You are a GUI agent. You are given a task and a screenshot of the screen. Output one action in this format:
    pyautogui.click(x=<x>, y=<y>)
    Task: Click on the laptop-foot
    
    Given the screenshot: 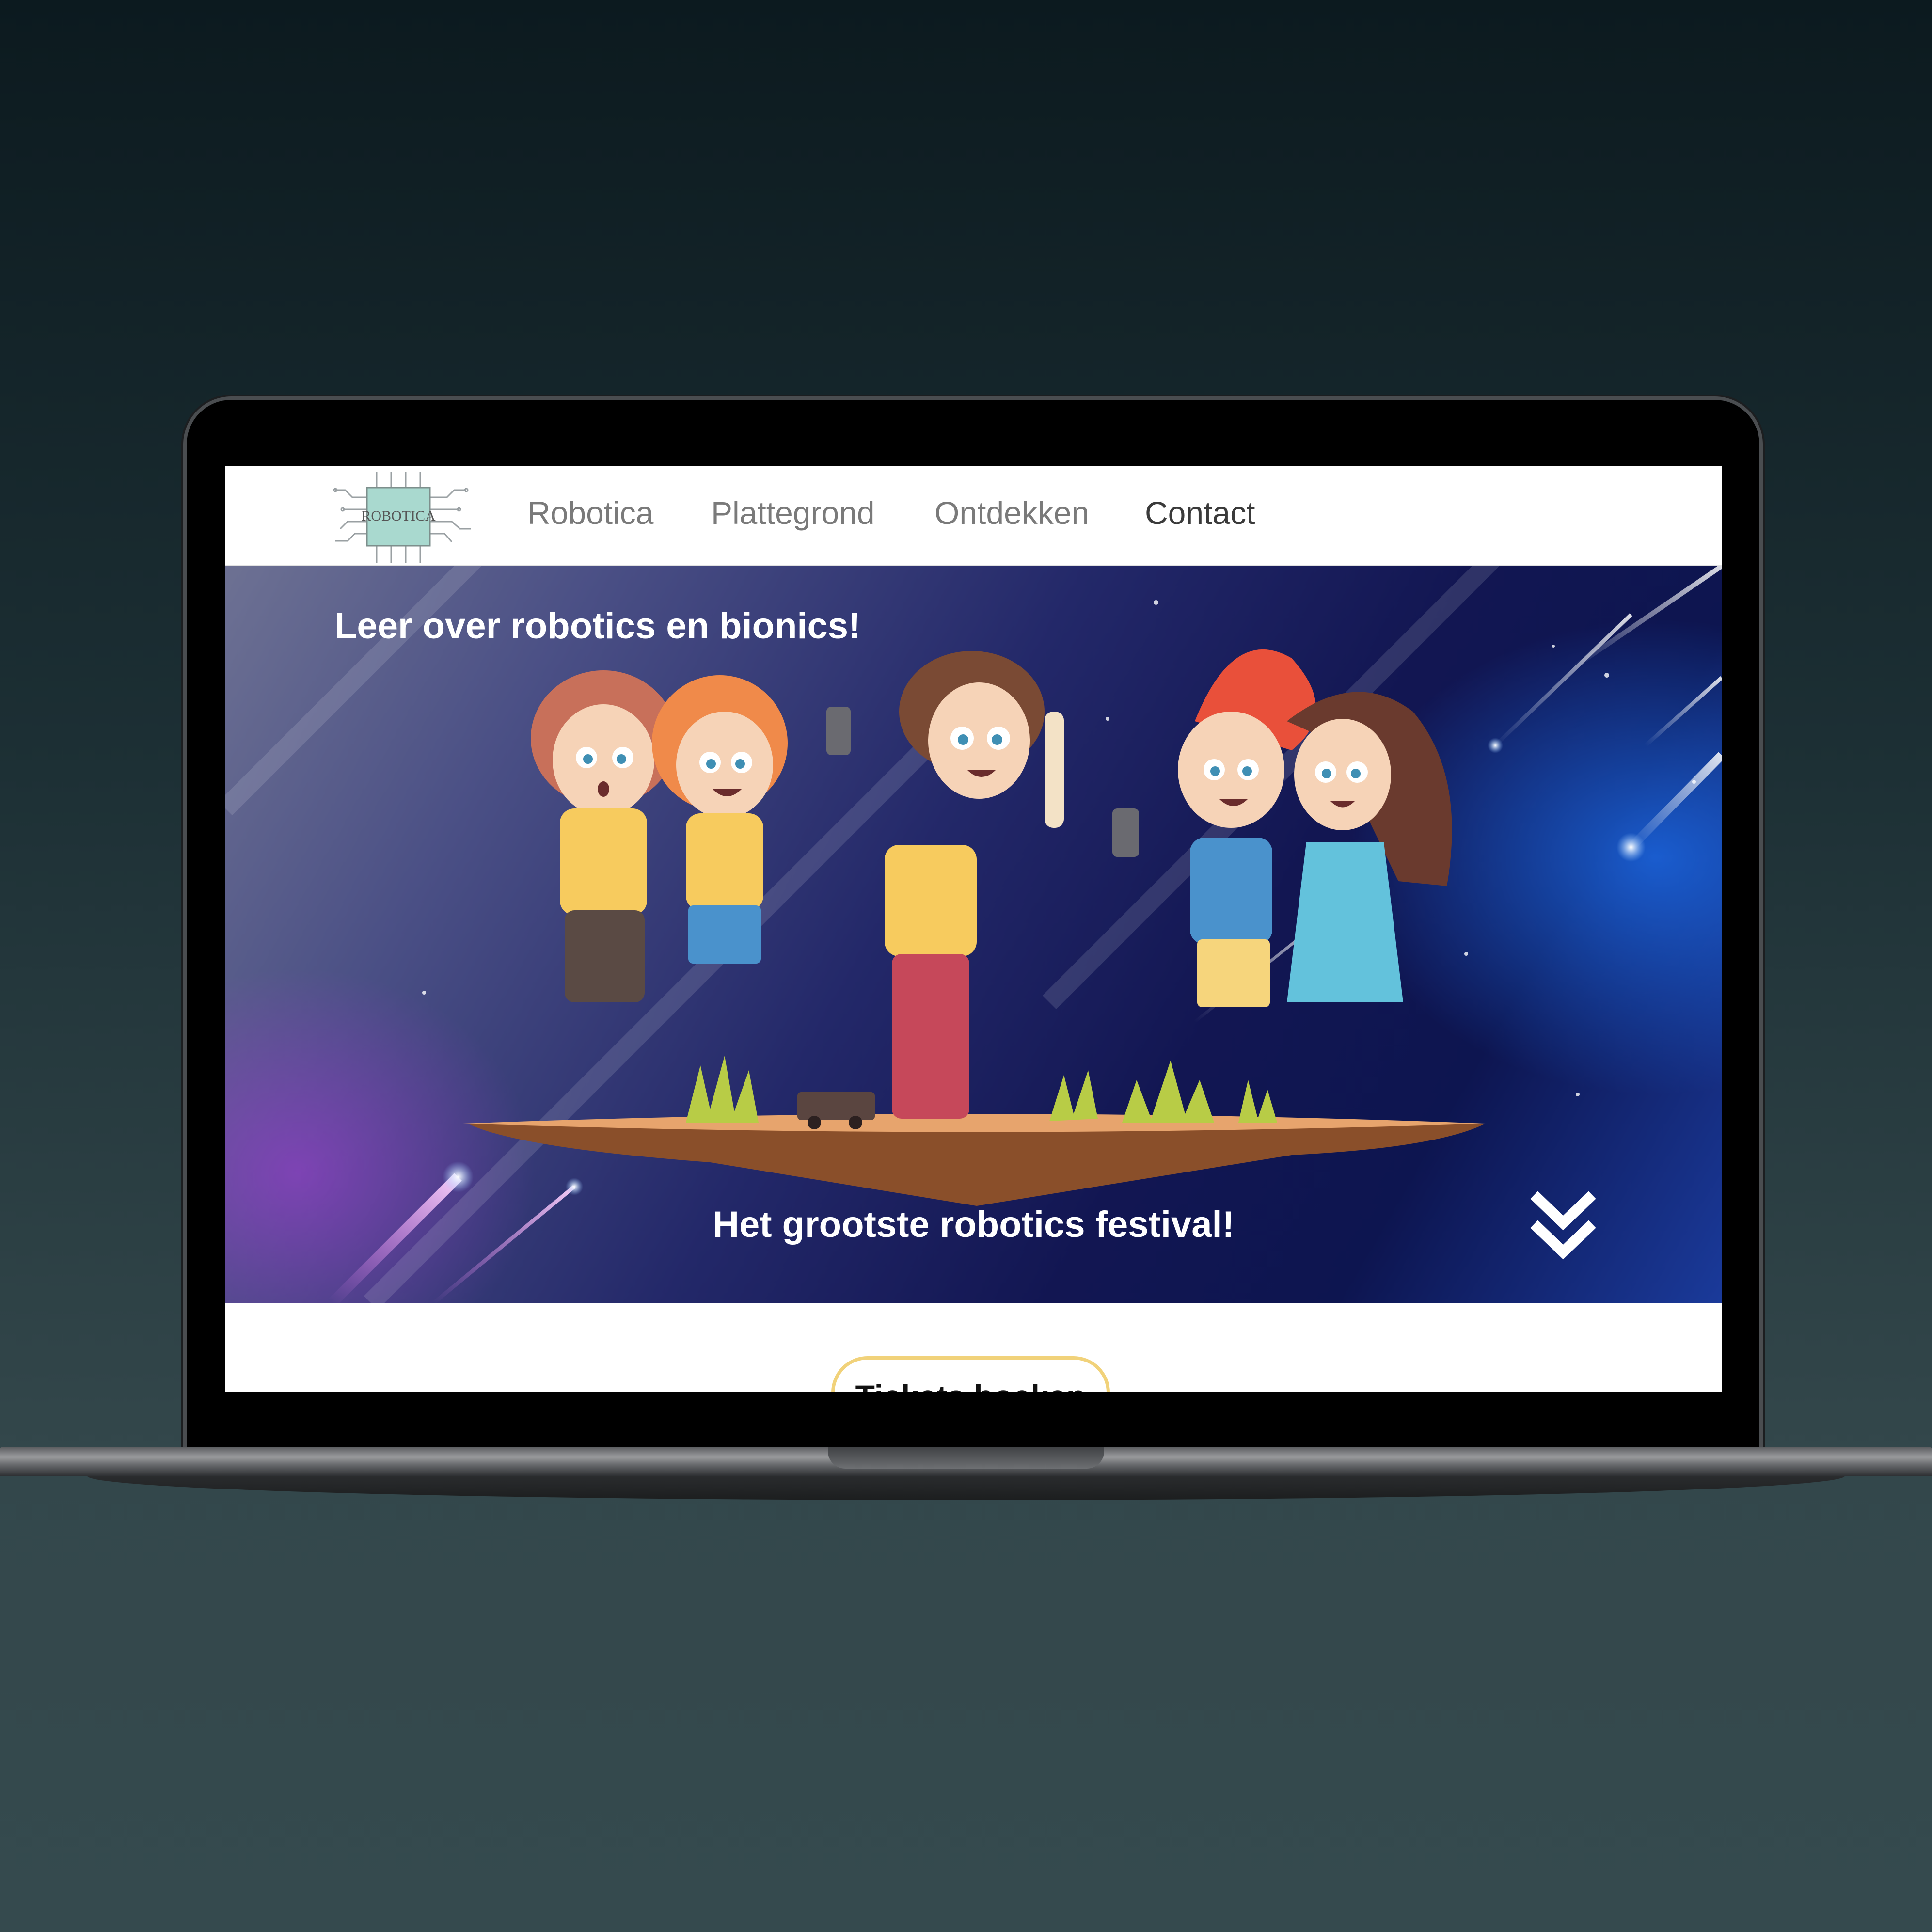 What is the action you would take?
    pyautogui.click(x=966, y=1488)
    